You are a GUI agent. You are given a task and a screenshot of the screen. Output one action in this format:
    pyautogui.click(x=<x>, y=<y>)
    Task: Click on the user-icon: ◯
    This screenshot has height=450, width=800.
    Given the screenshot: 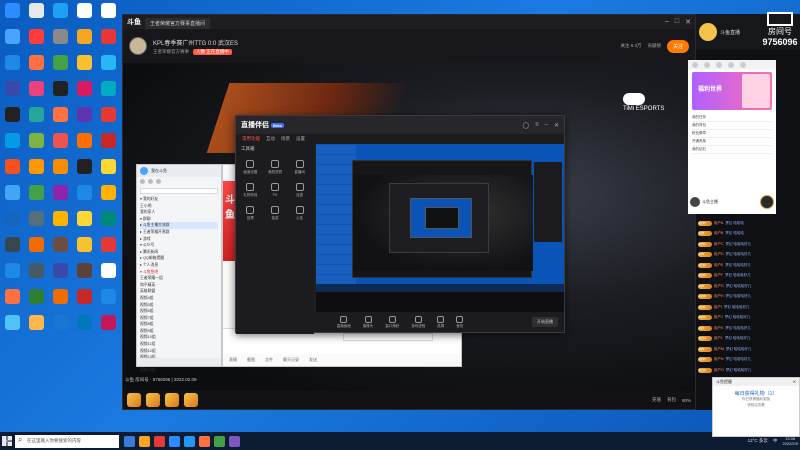 What is the action you would take?
    pyautogui.click(x=525, y=125)
    